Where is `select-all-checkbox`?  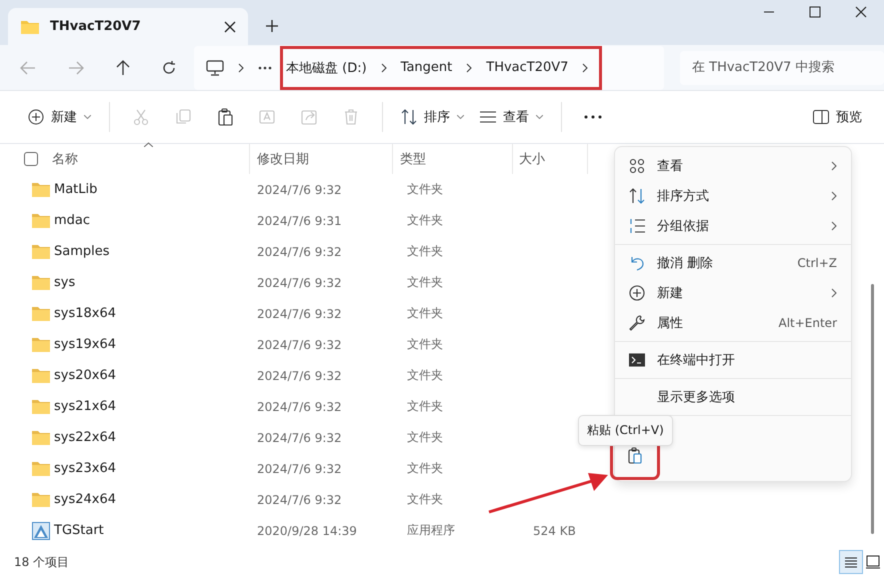
select-all-checkbox is located at coordinates (31, 159).